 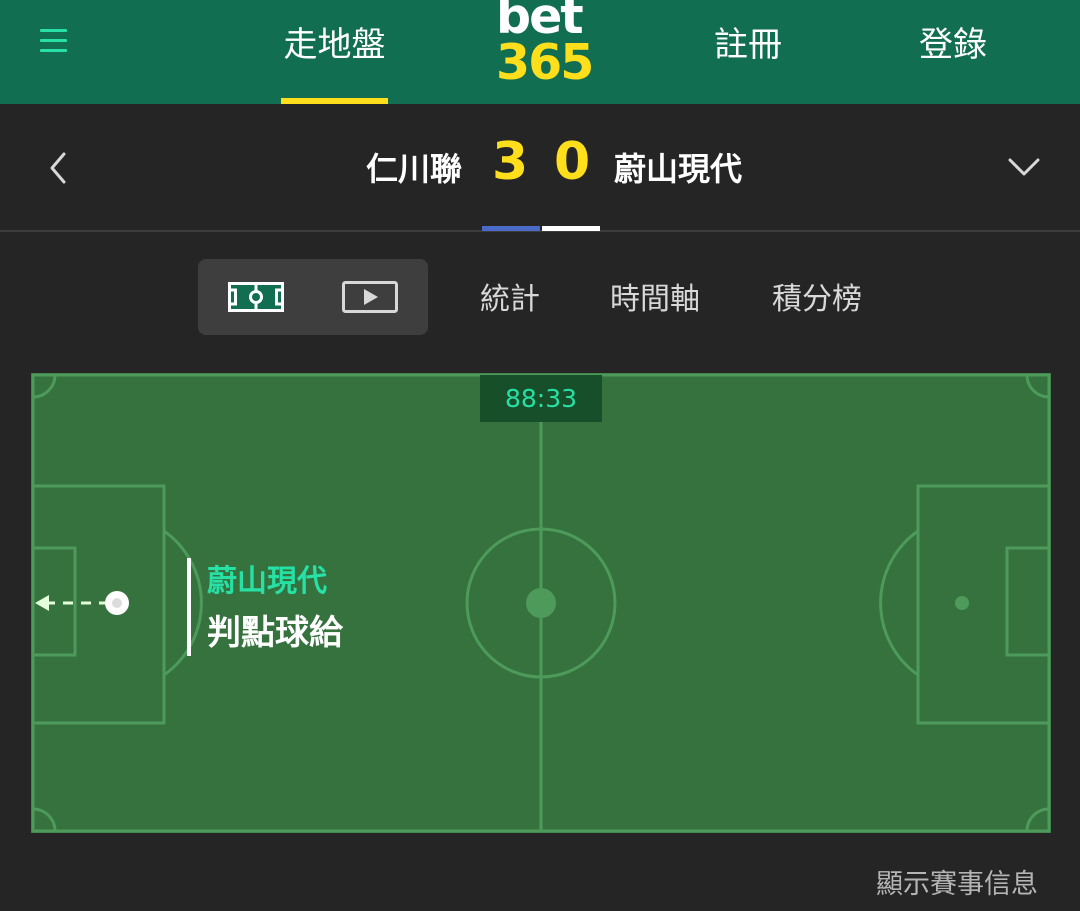 What do you see at coordinates (541, 398) in the screenshot?
I see `match-clock: 88:33` at bounding box center [541, 398].